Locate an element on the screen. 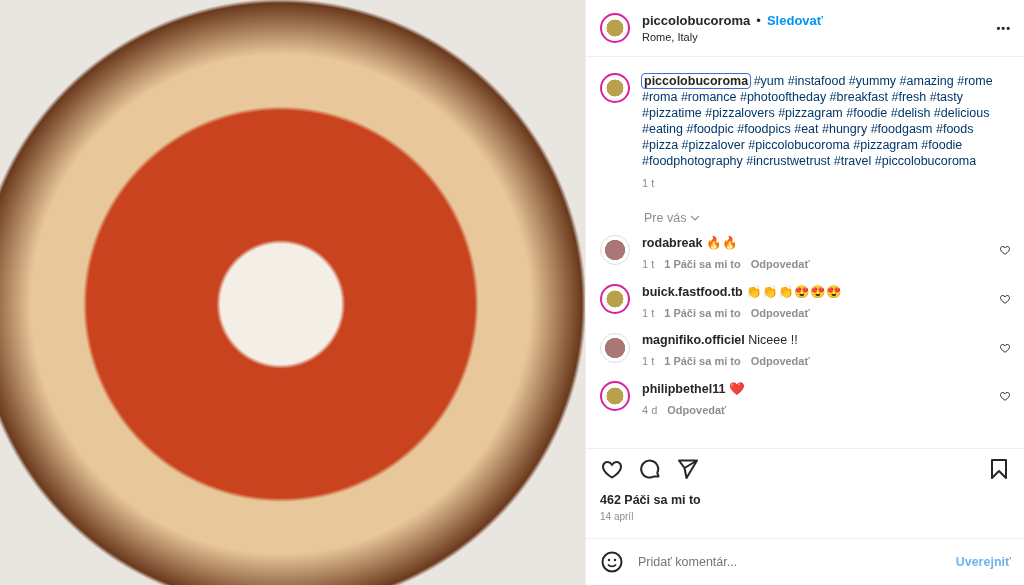 The image size is (1024, 585). post-time: 1 t is located at coordinates (649, 183).